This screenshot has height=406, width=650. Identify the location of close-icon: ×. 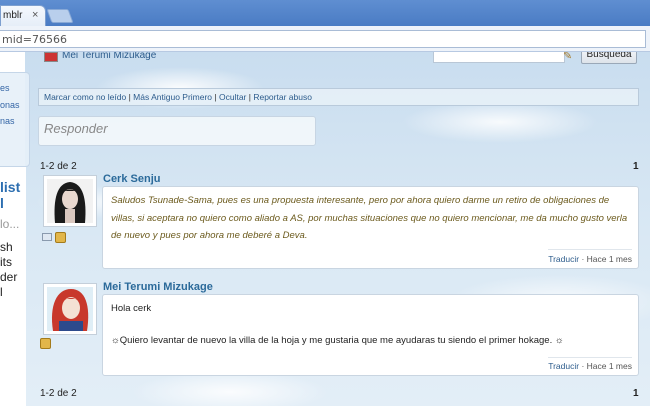
(35, 15).